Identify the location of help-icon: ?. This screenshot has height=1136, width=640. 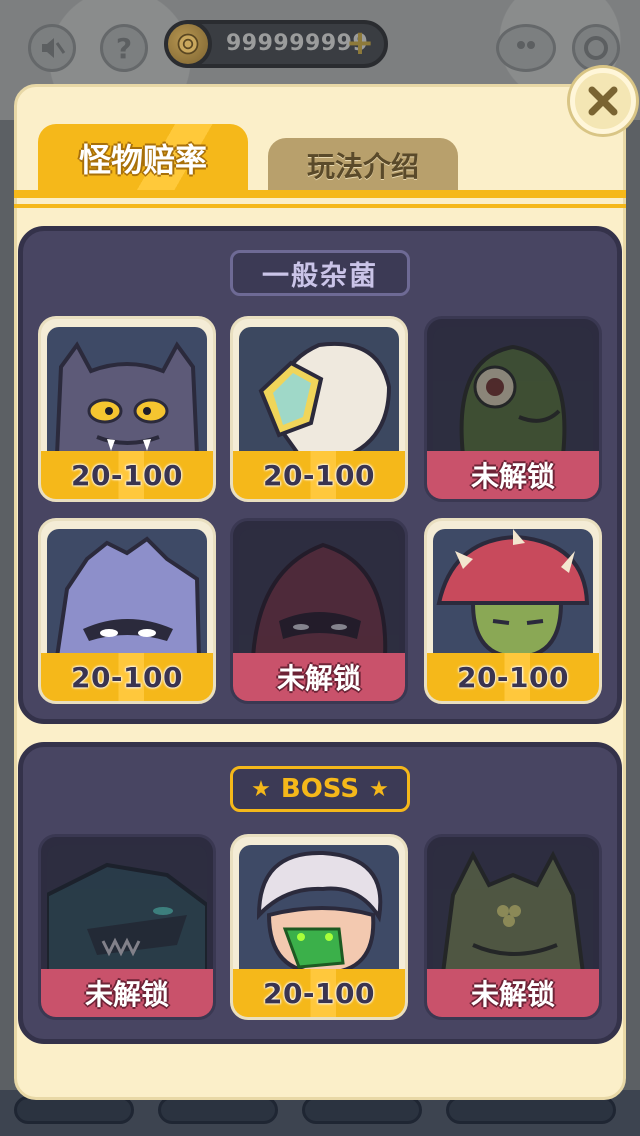
(124, 48).